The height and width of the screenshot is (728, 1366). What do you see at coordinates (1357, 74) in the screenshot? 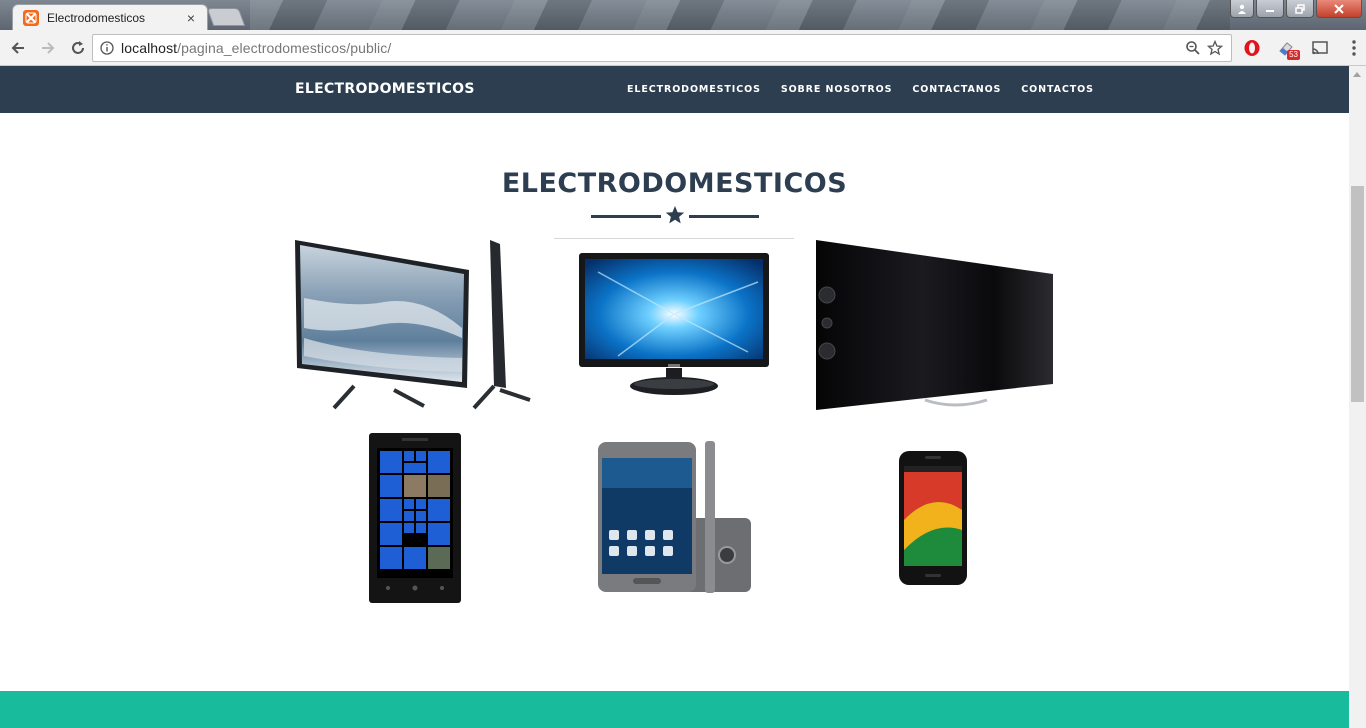
I see `scroll-up-arrow-icon` at bounding box center [1357, 74].